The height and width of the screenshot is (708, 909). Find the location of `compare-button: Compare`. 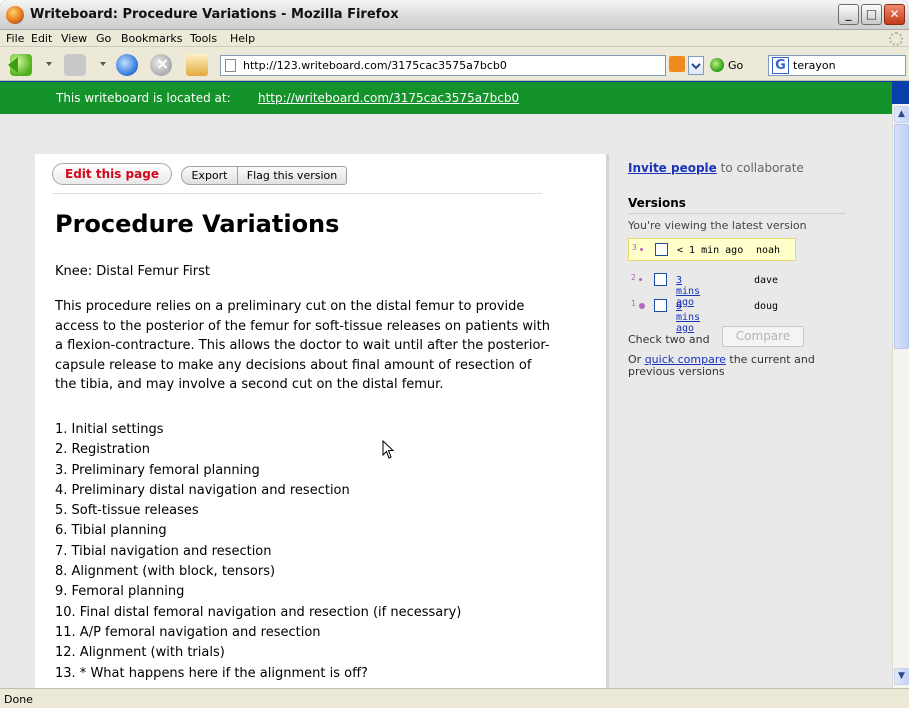

compare-button: Compare is located at coordinates (763, 336).